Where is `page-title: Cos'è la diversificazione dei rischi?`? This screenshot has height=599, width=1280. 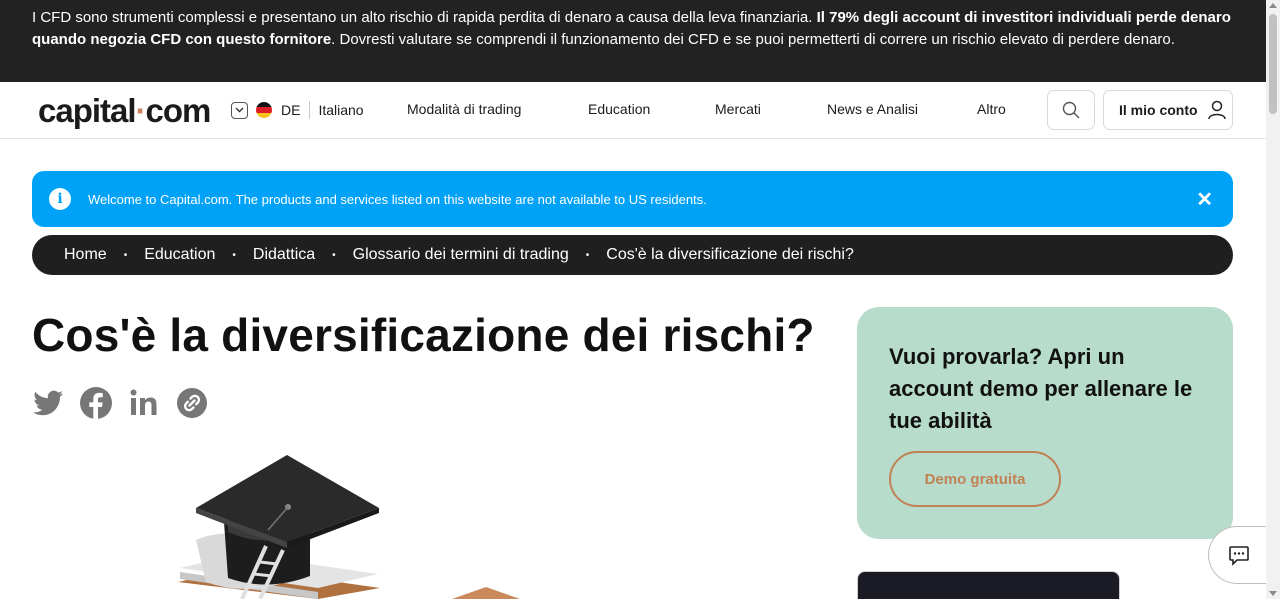
page-title: Cos'è la diversificazione dei rischi? is located at coordinates (423, 335).